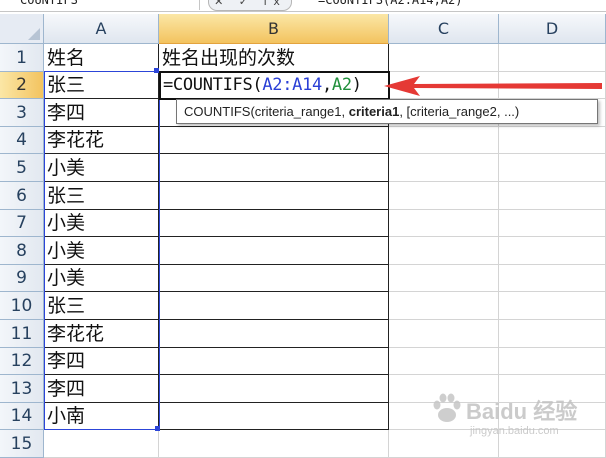 This screenshot has width=606, height=458. Describe the element at coordinates (552, 334) in the screenshot. I see `cell-d11` at that location.